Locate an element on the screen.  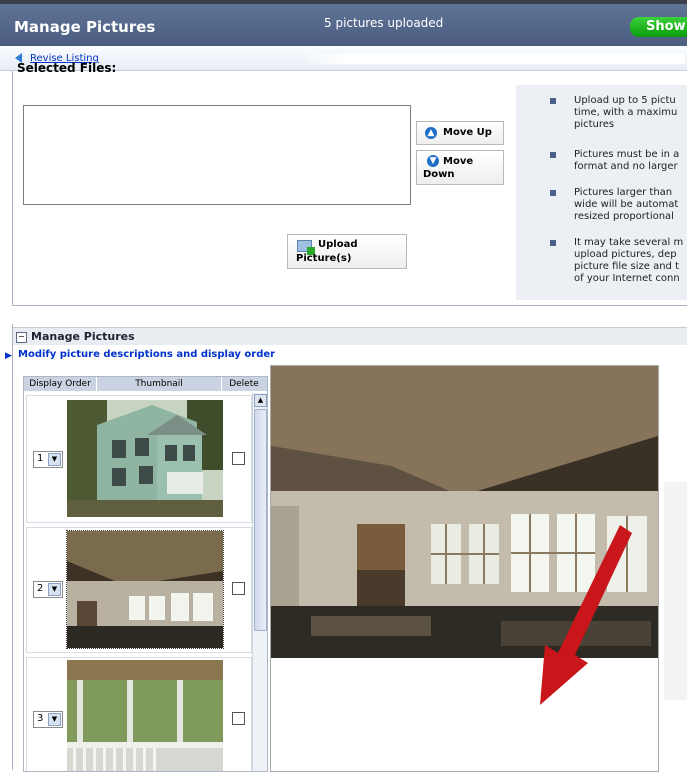
side-panel-edge is located at coordinates (675, 591).